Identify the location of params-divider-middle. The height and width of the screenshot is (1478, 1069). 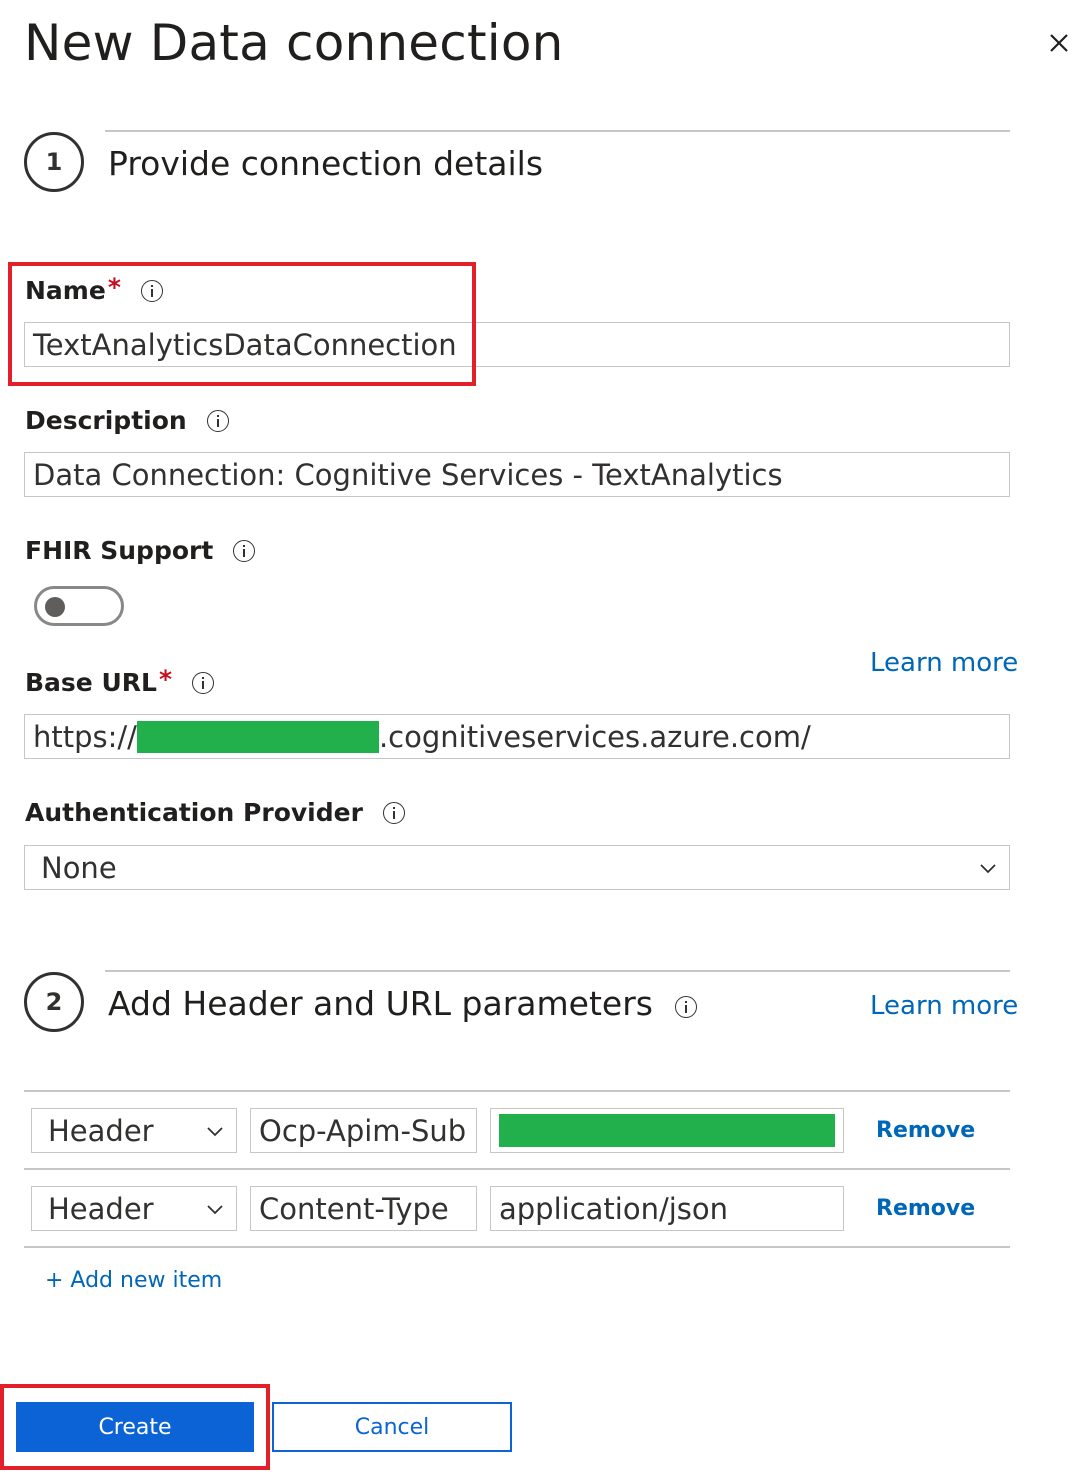
(517, 1169).